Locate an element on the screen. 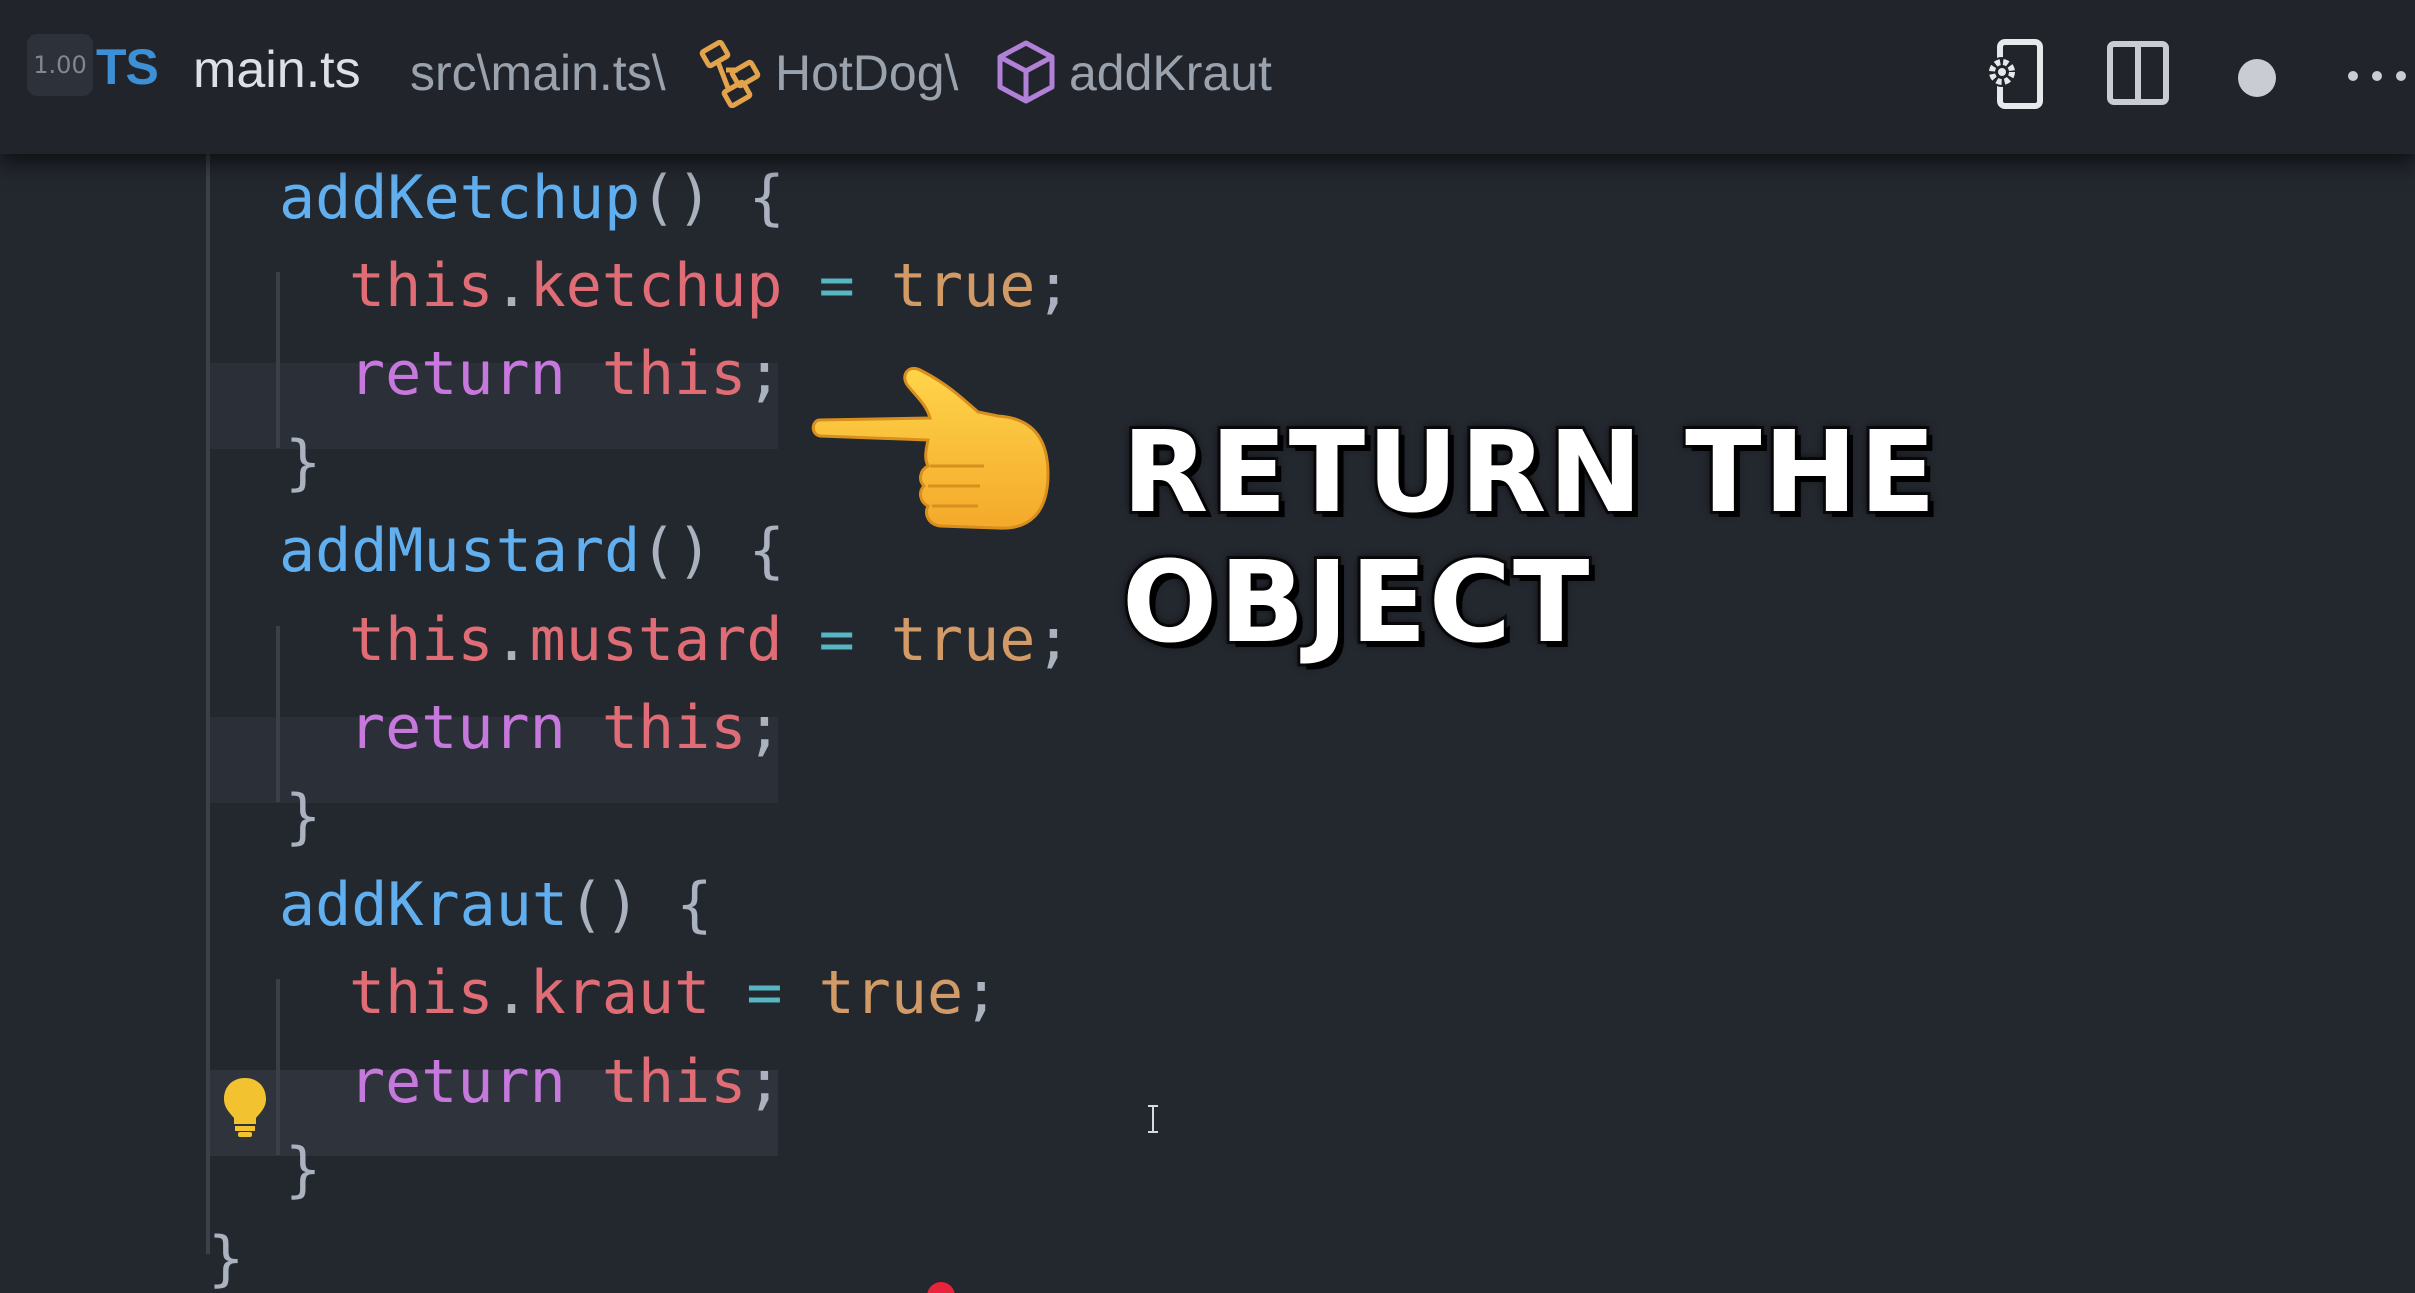  code-token: addKraut is located at coordinates (423, 905).